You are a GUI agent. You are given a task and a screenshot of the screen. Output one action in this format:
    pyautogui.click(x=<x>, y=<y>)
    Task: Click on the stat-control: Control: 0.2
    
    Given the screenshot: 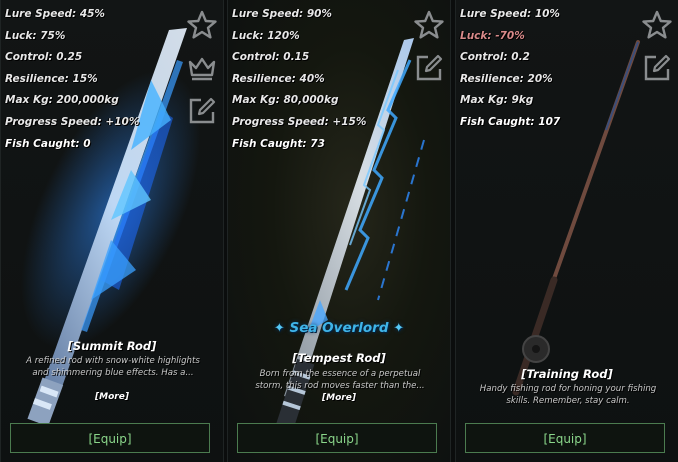 What is the action you would take?
    pyautogui.click(x=495, y=57)
    